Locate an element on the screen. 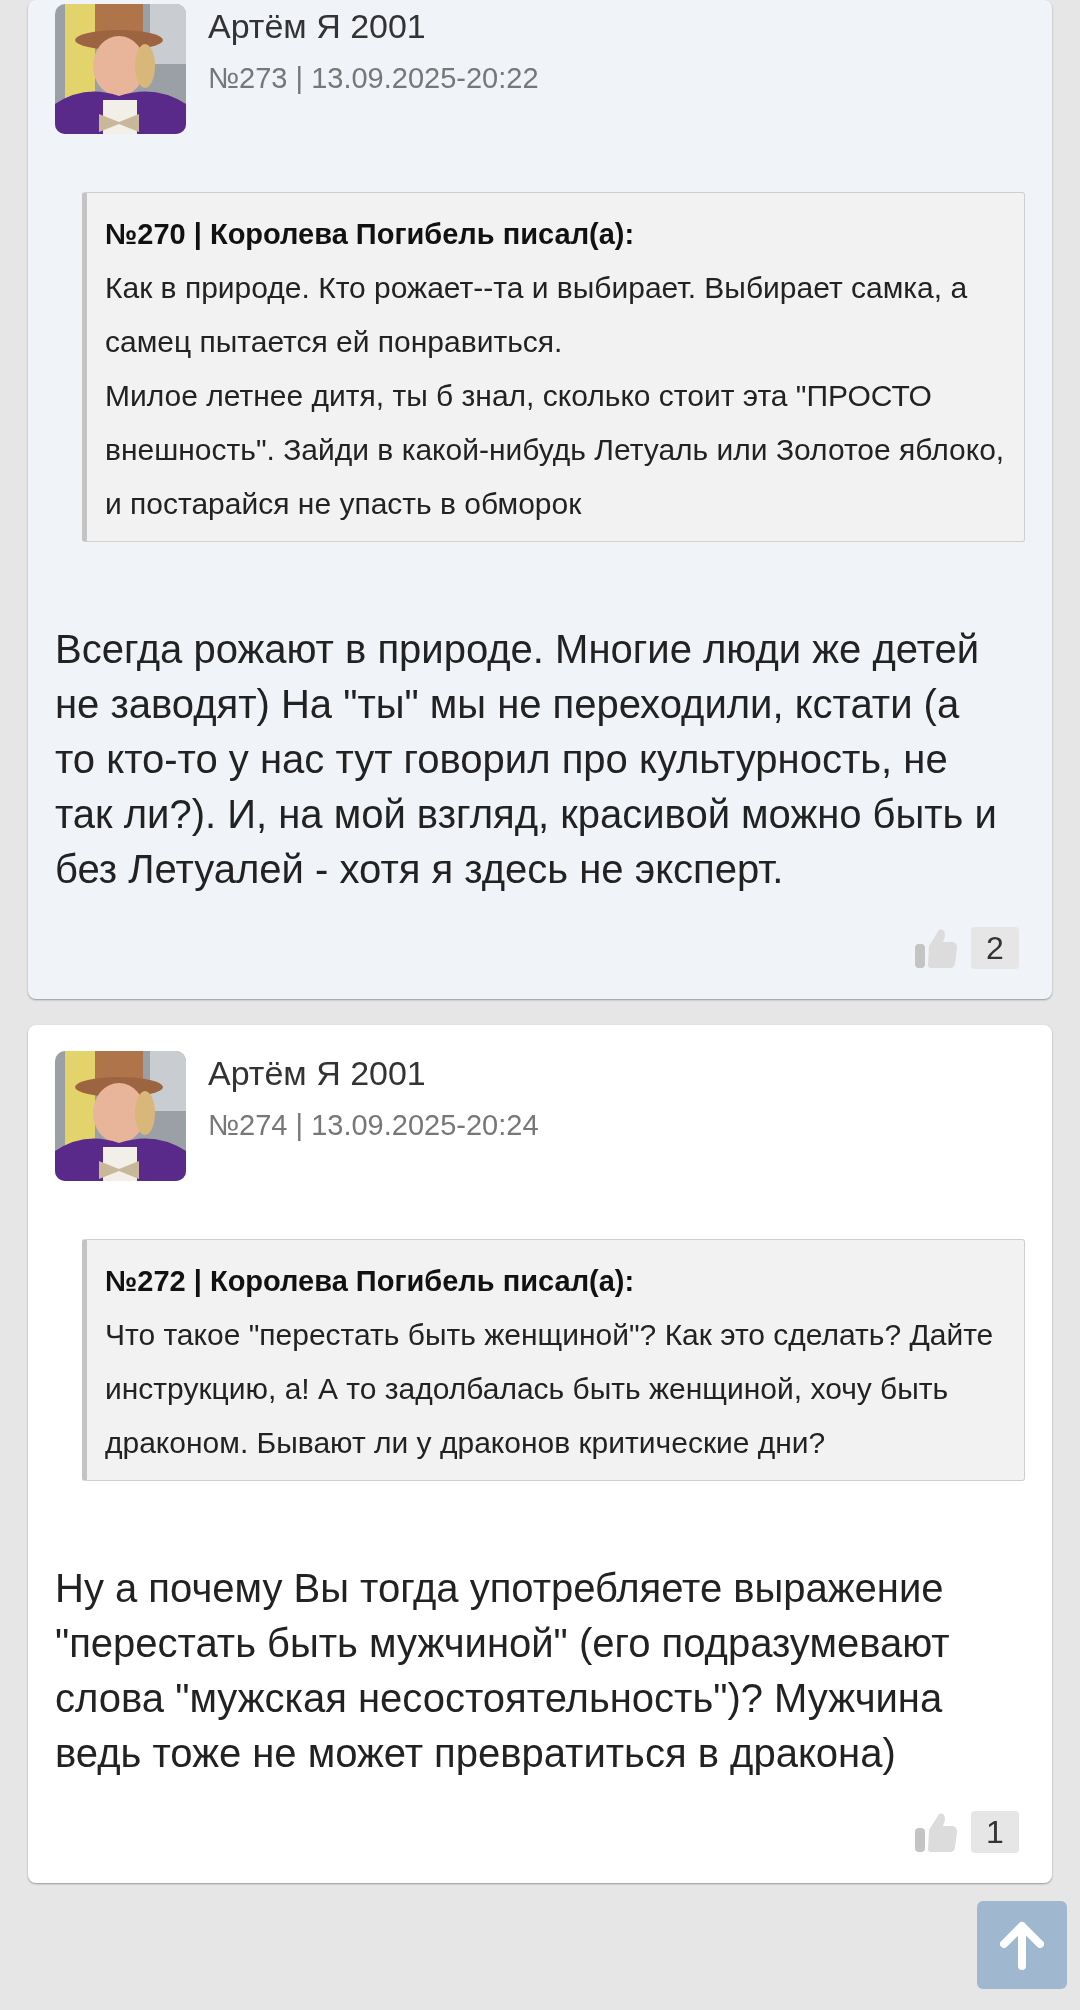  like-count: 2 is located at coordinates (995, 948).